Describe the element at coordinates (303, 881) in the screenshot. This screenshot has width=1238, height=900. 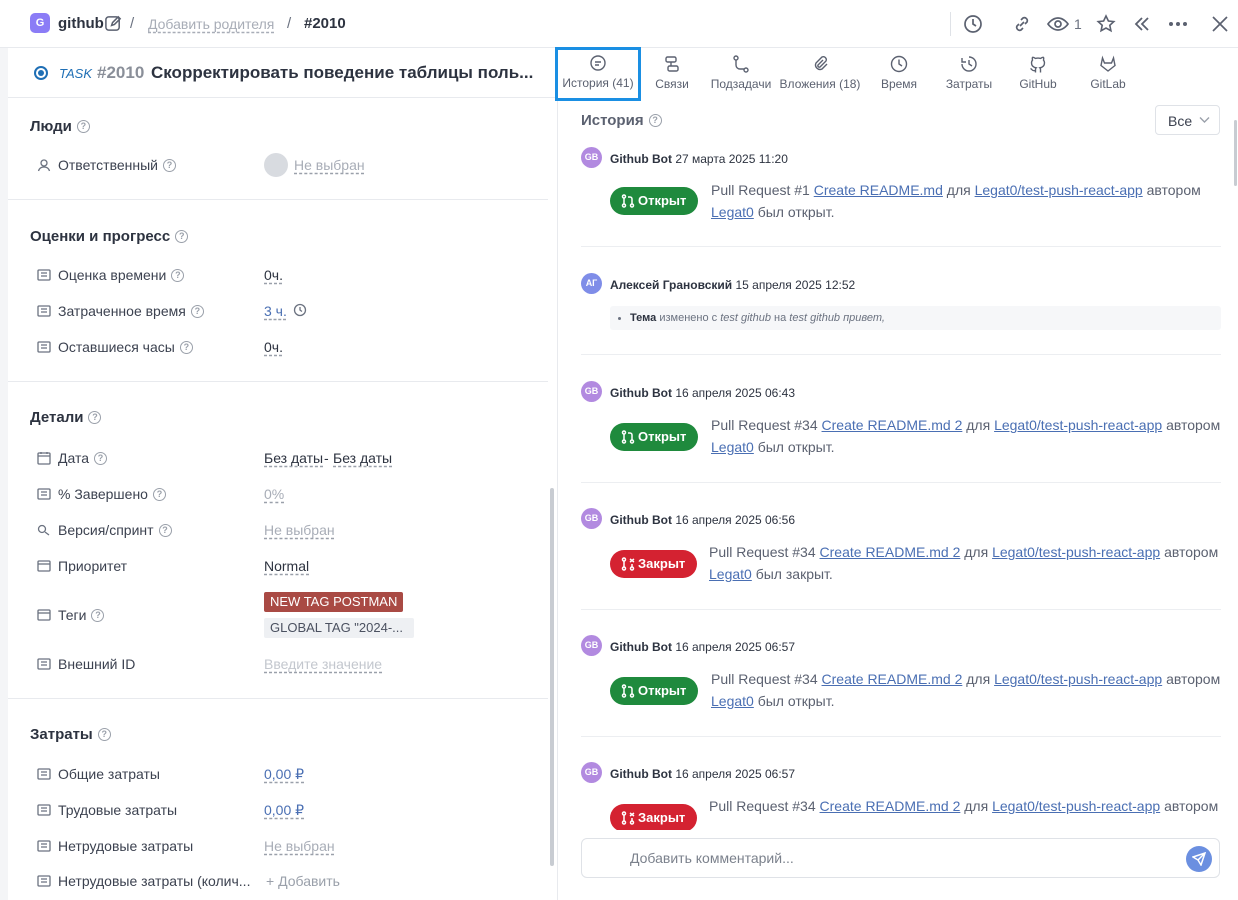
I see `add-cost-button: + Добавить` at that location.